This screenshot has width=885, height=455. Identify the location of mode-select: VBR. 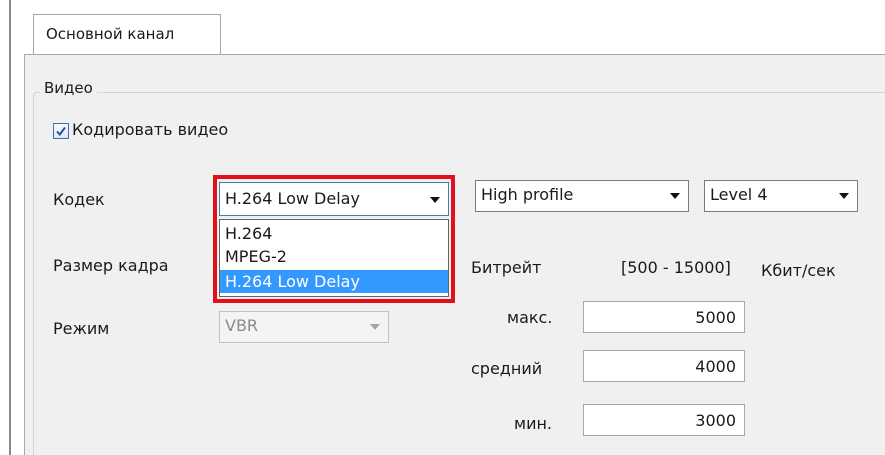
(304, 327).